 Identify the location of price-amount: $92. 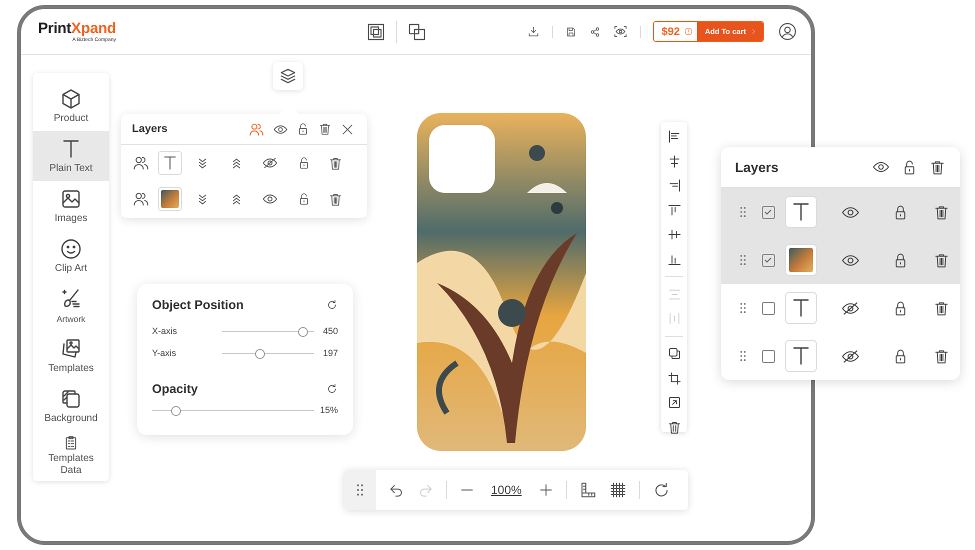
(670, 32).